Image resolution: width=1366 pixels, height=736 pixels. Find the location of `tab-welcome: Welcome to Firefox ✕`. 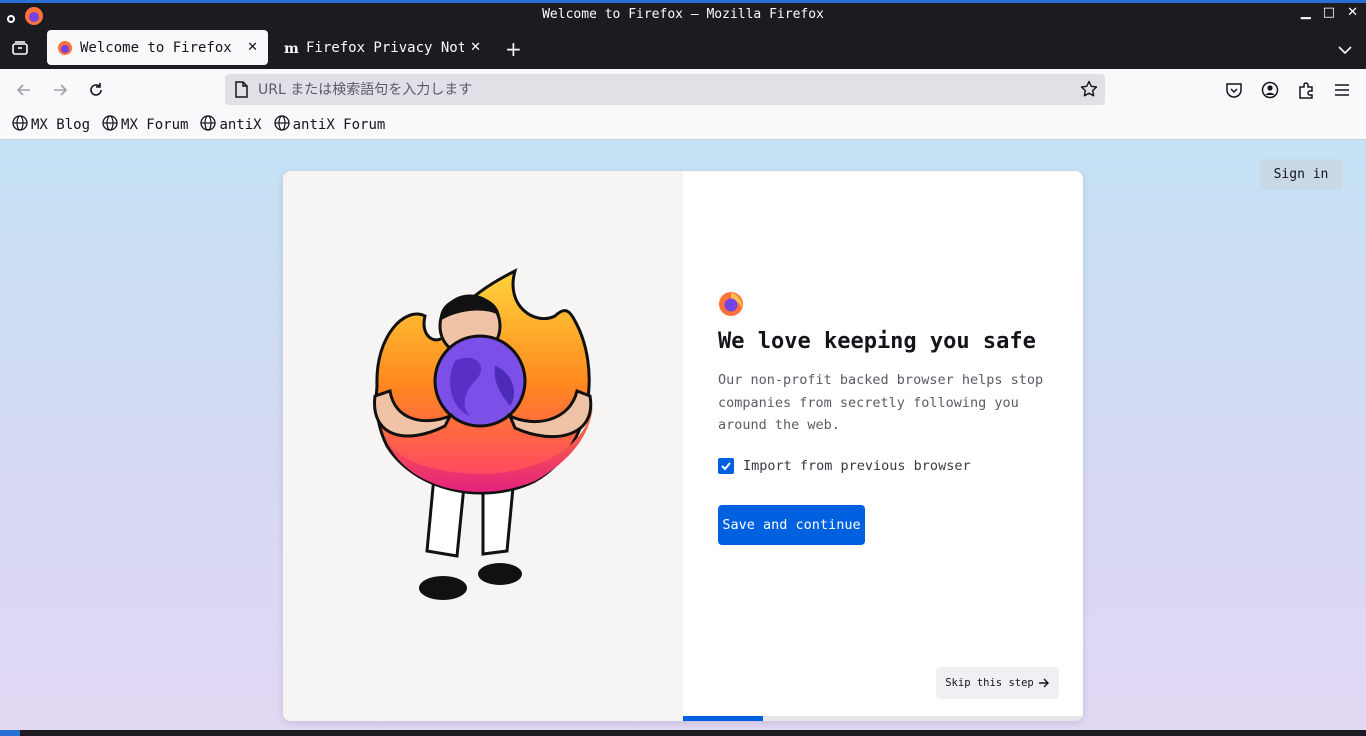

tab-welcome: Welcome to Firefox ✕ is located at coordinates (157, 47).